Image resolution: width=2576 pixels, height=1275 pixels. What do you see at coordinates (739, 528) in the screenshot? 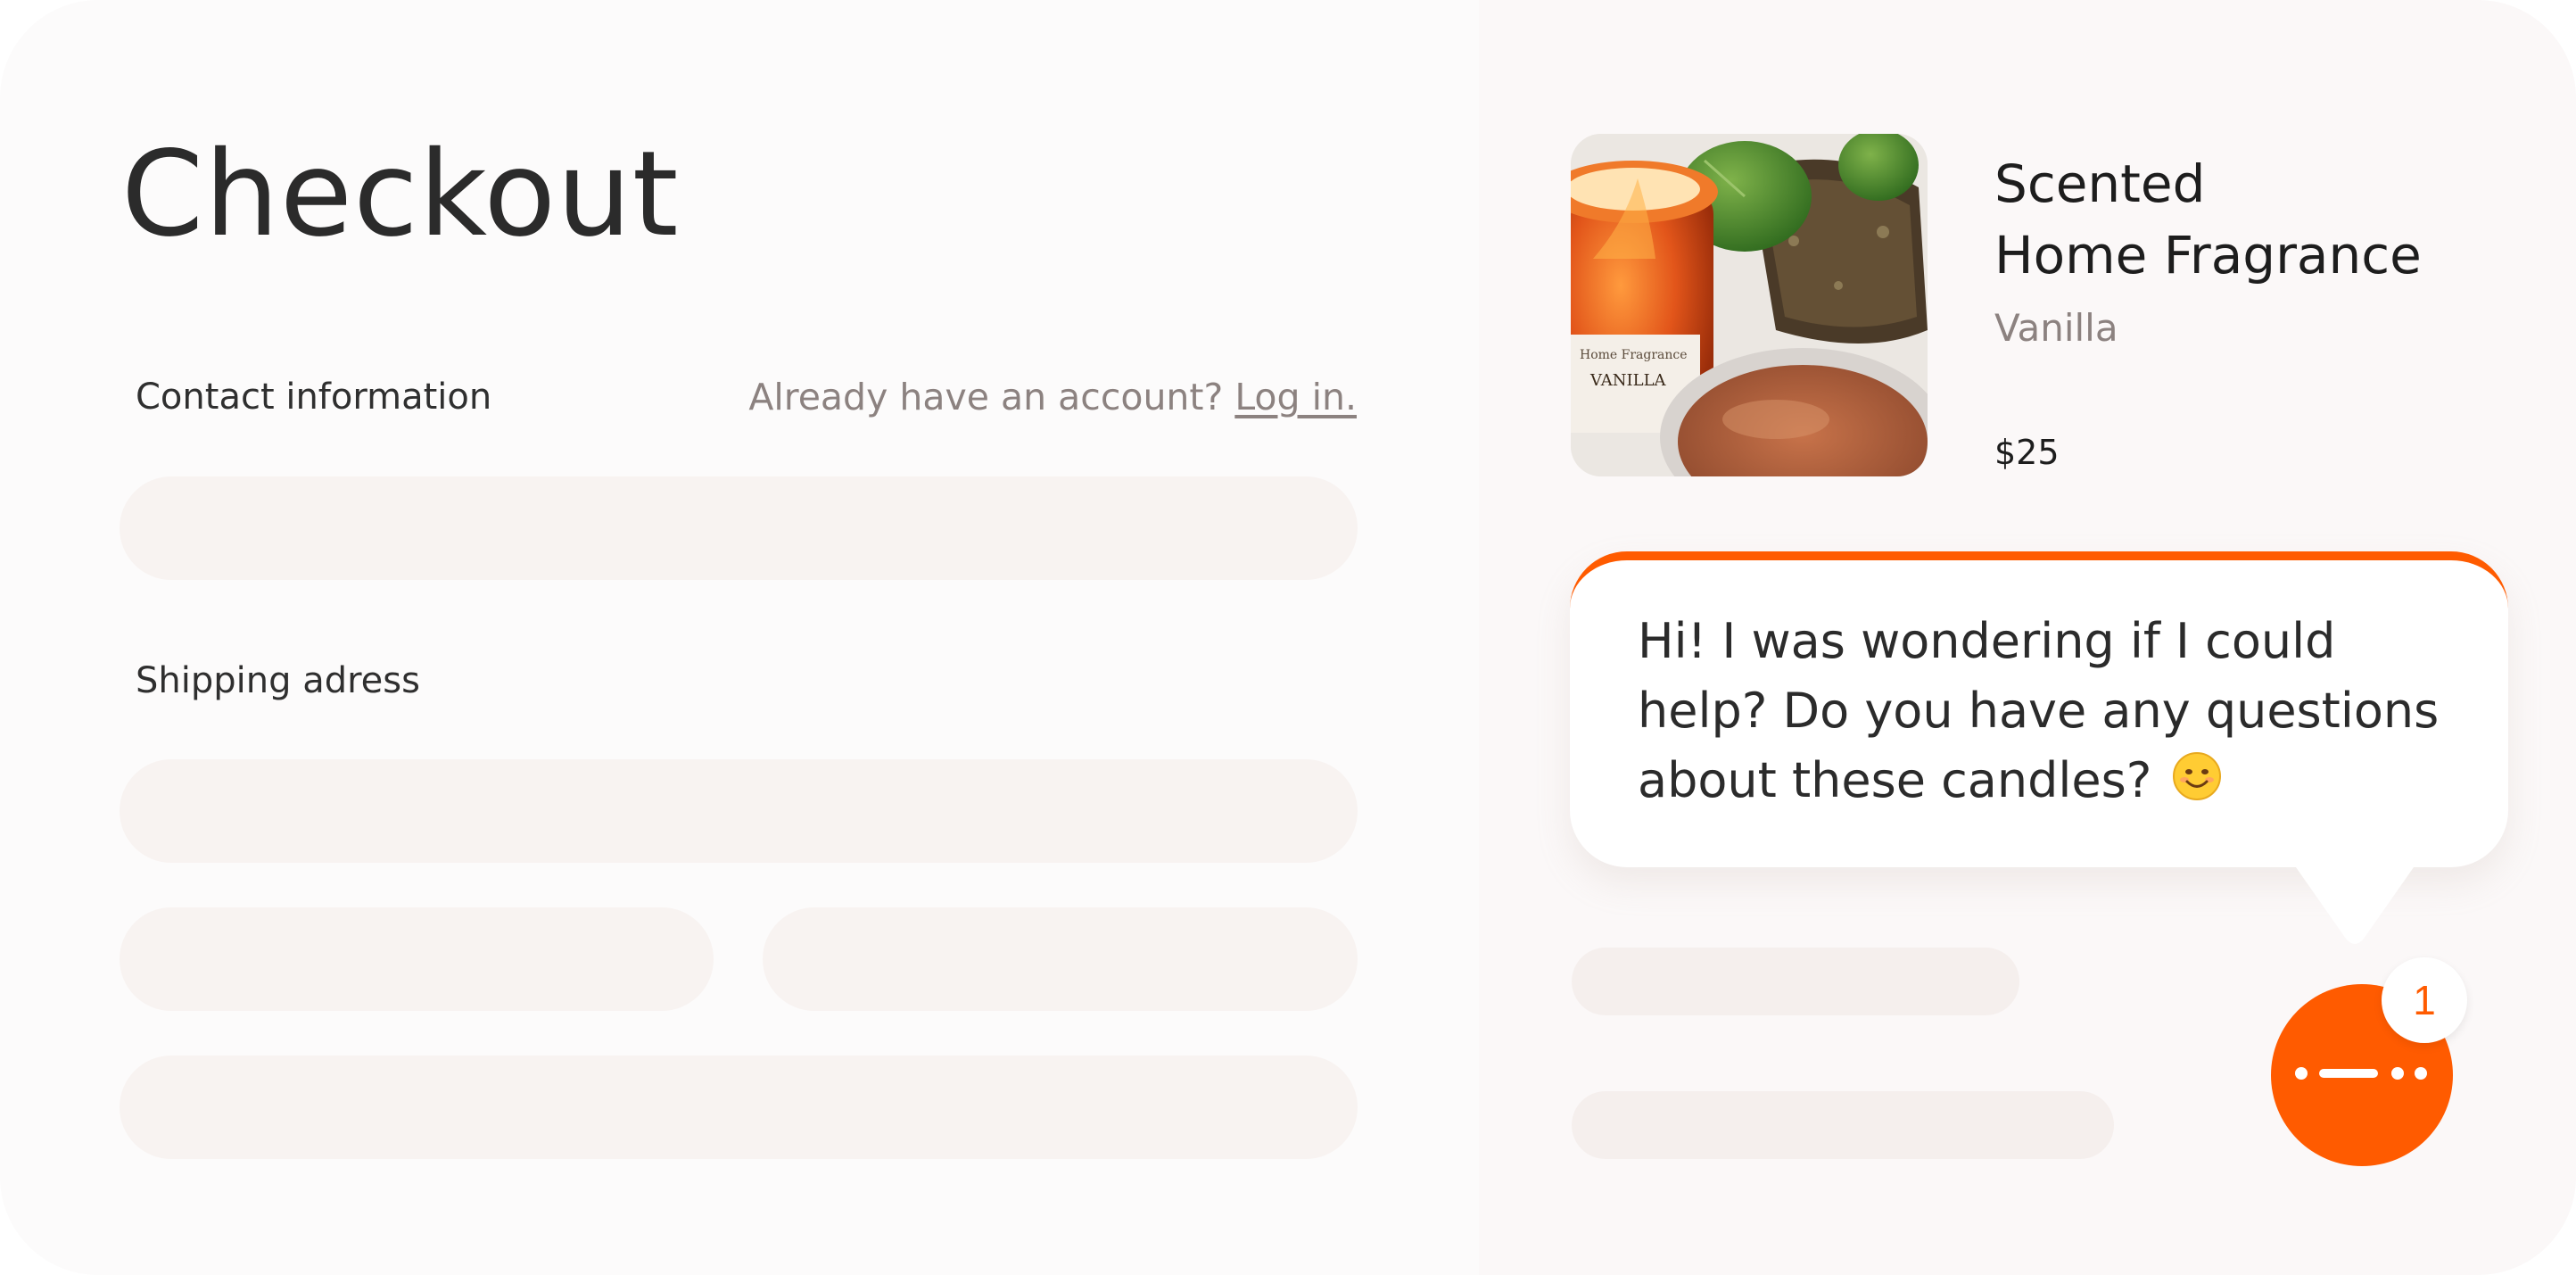
I see `contact-field` at bounding box center [739, 528].